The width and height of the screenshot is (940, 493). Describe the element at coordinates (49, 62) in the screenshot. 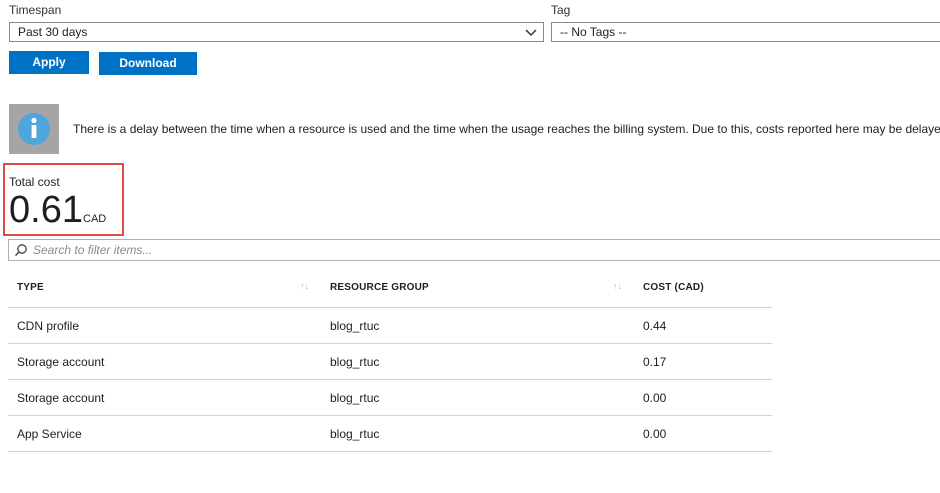

I see `apply-button: Apply` at that location.